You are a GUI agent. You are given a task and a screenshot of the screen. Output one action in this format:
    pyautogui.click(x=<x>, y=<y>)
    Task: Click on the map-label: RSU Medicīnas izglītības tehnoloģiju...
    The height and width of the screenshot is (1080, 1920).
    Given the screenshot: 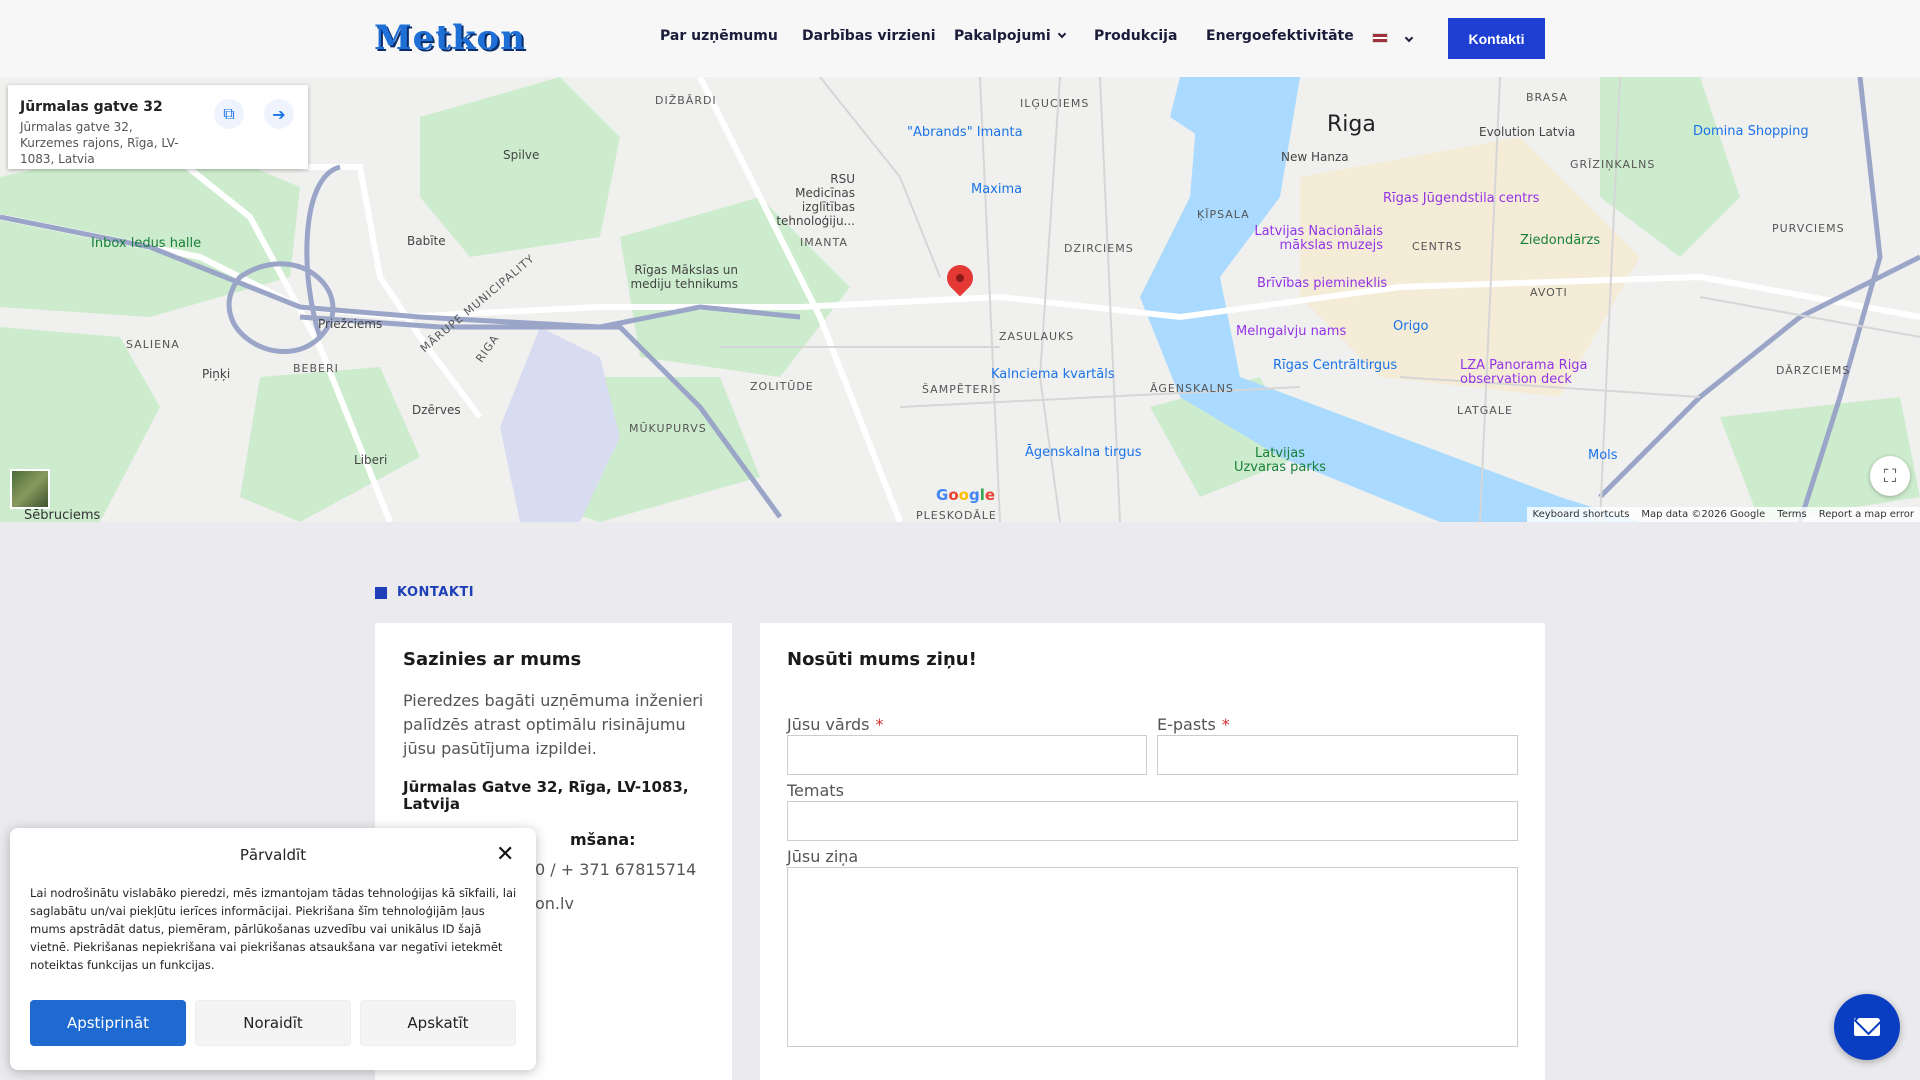 What is the action you would take?
    pyautogui.click(x=815, y=200)
    